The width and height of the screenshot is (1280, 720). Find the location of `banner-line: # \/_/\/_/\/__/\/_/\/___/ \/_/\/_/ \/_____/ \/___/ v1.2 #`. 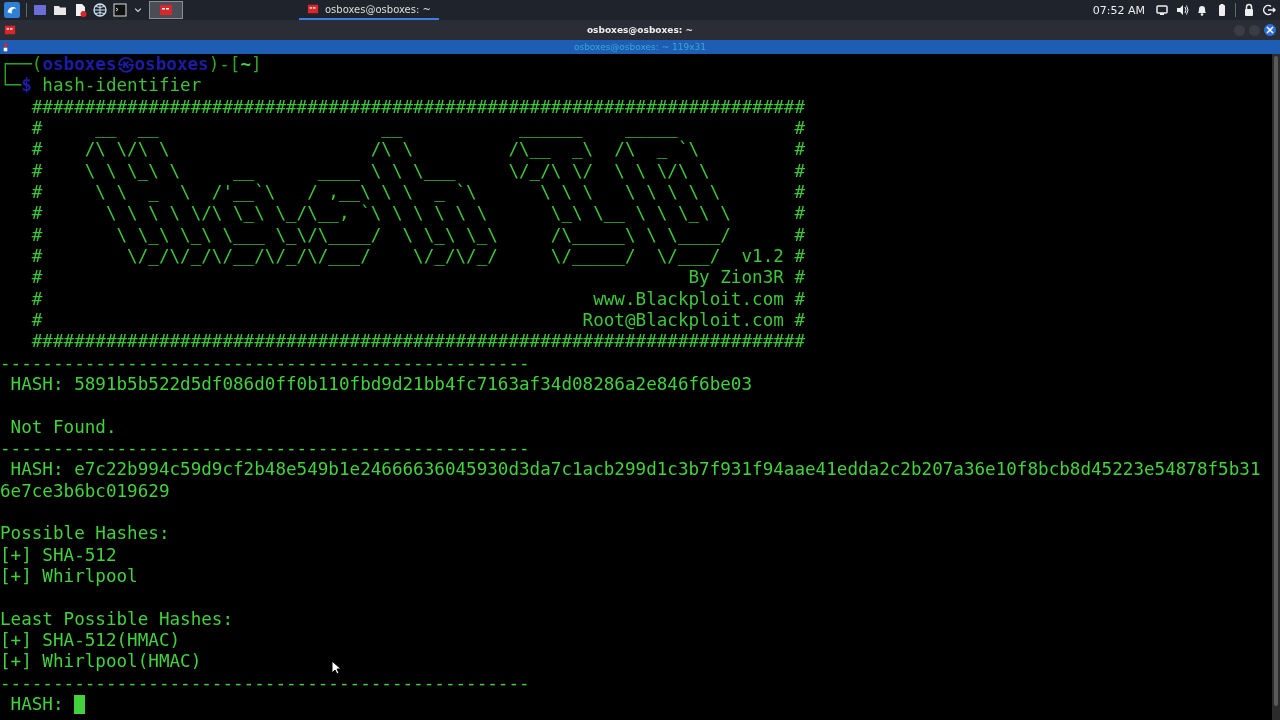

banner-line: # \/_/\/_/\/__/\/_/\/___/ \/_/\/_/ \/_____/ \/___/ v1.2 # is located at coordinates (418, 256).